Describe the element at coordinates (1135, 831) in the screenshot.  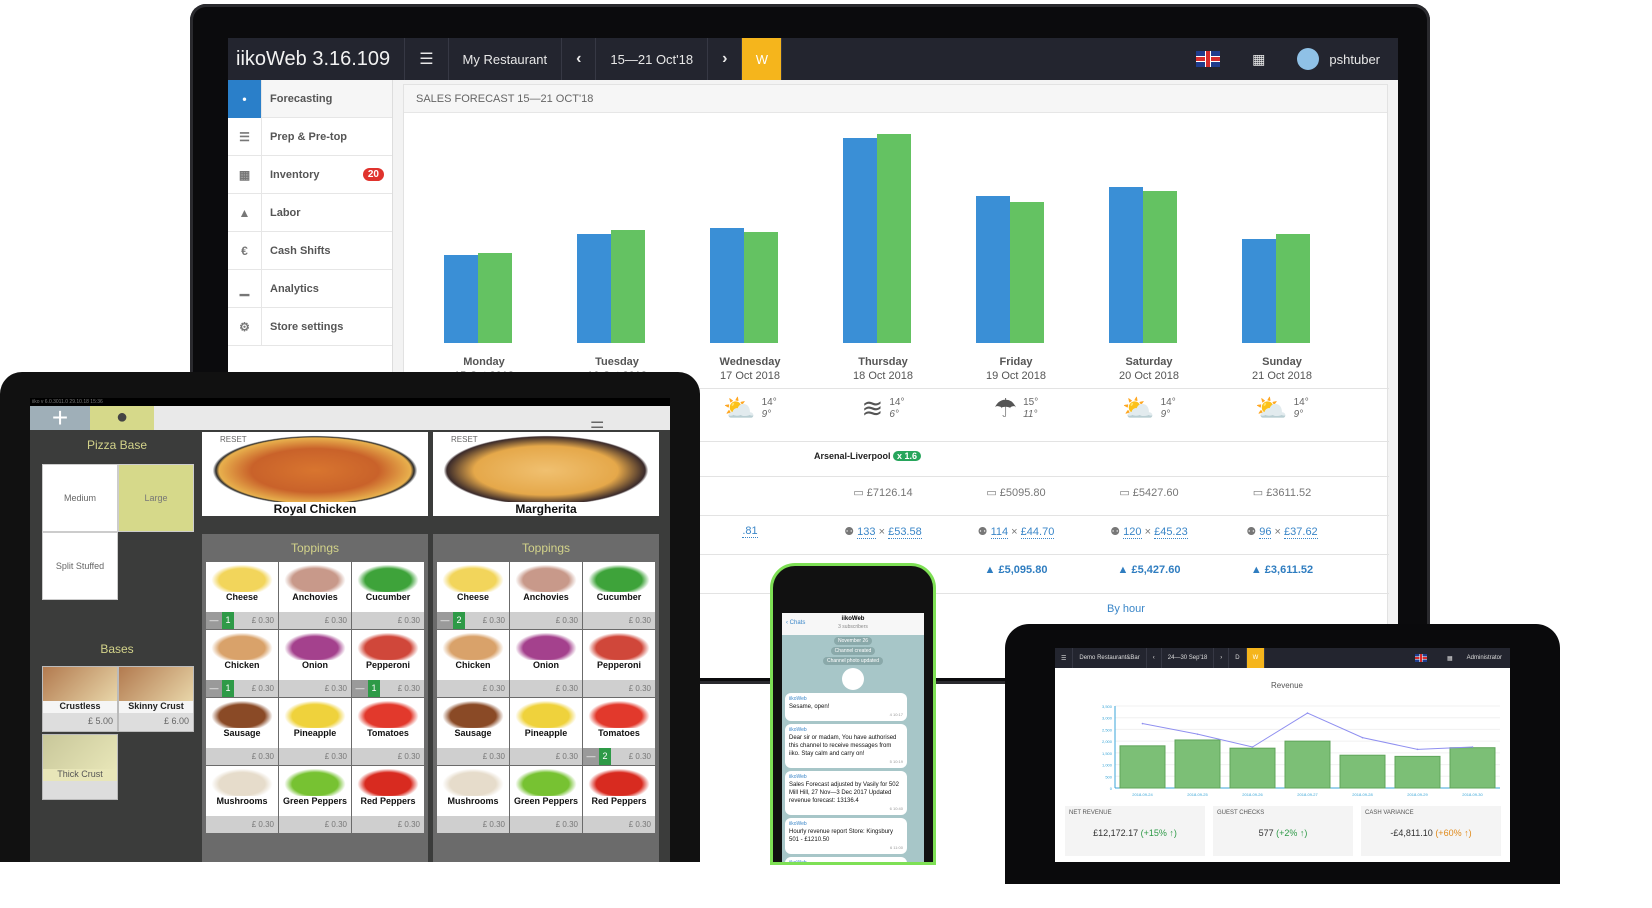
I see `kpi-card: NET REVENUE £12,172.17 (+15% ↑)` at that location.